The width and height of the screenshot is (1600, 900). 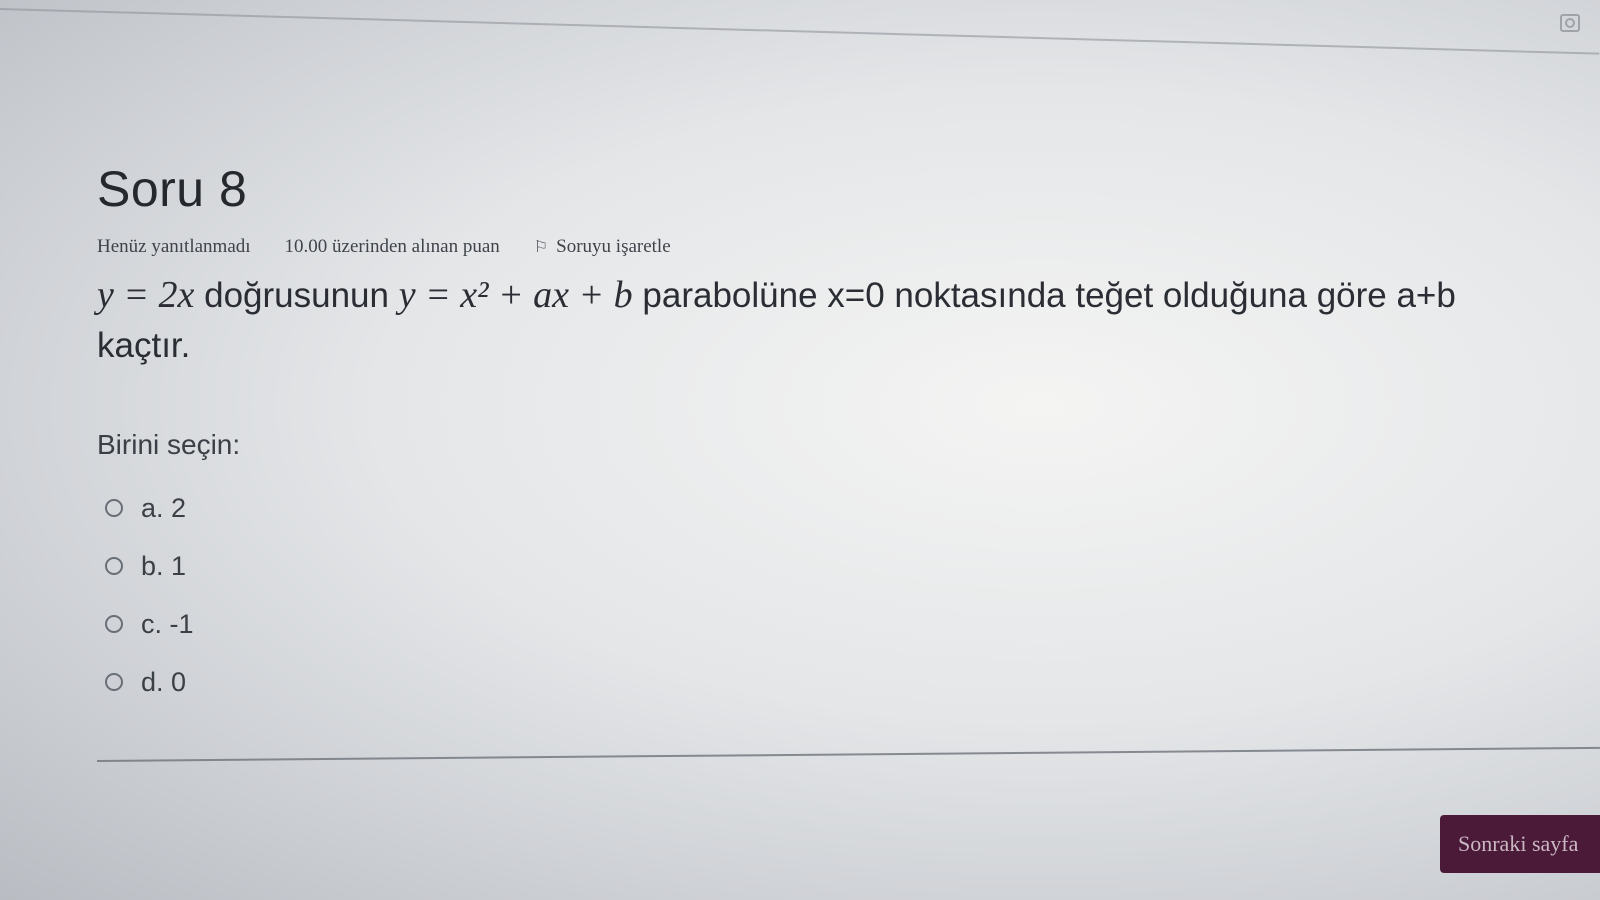 What do you see at coordinates (841, 508) in the screenshot?
I see `option-a: a. 2` at bounding box center [841, 508].